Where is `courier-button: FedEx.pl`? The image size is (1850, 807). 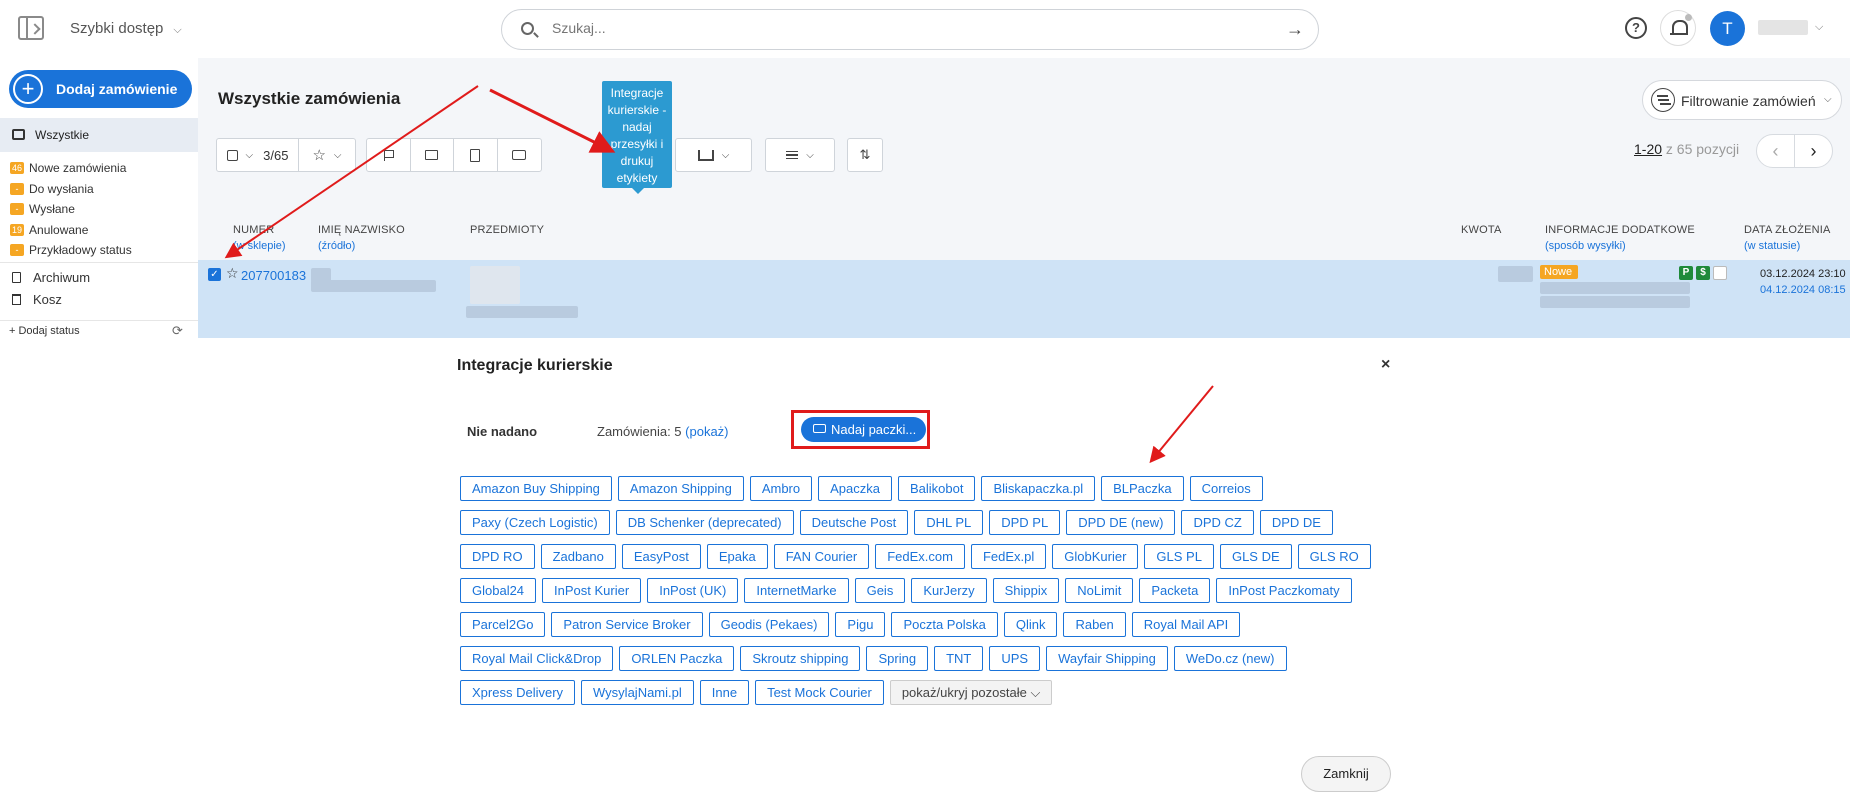
courier-button: FedEx.pl is located at coordinates (1008, 556).